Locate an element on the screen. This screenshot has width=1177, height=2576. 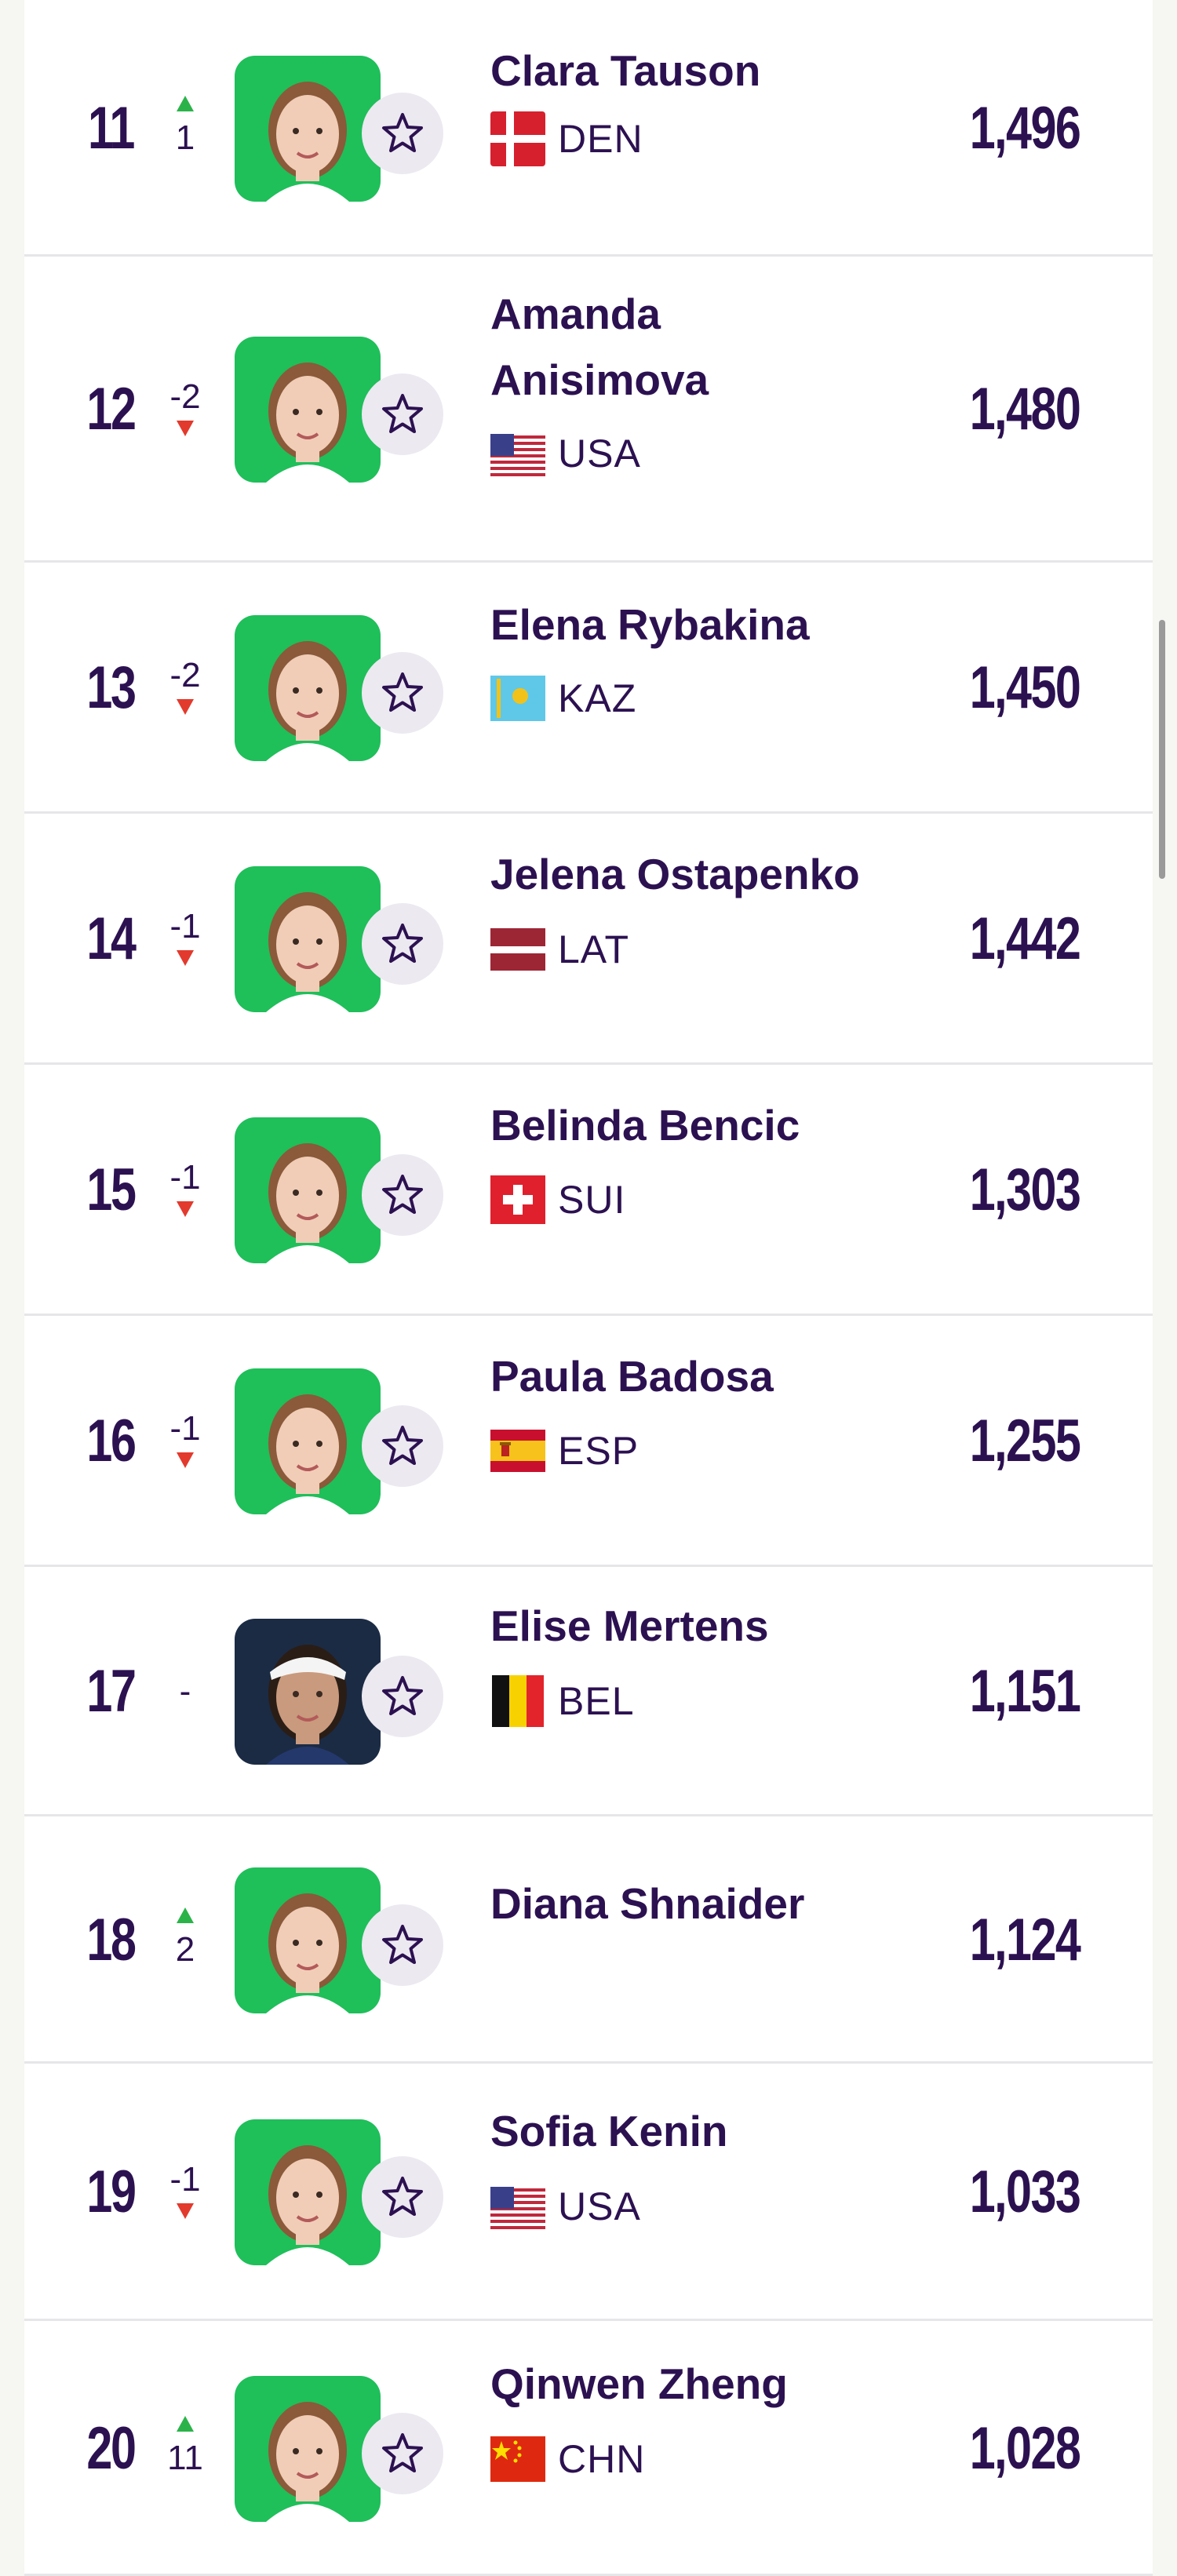
ranking-row: 11 1 Clara Tauson DEN 1,496 is located at coordinates (588, 128).